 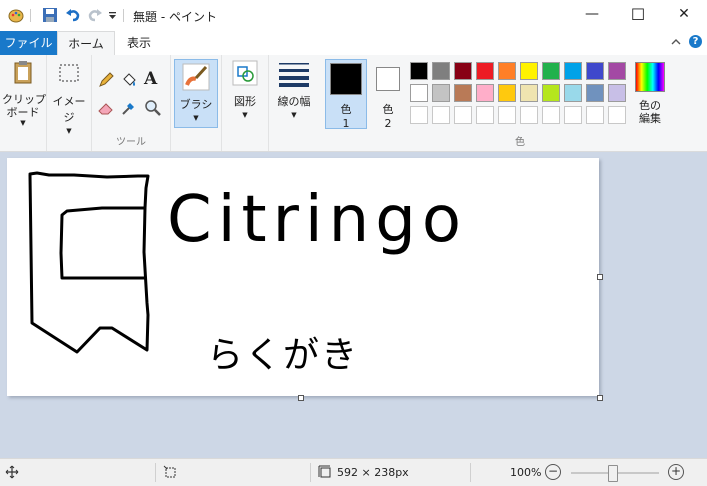 I want to click on clipboard-group: クリップ ボード ▼, so click(x=23, y=103).